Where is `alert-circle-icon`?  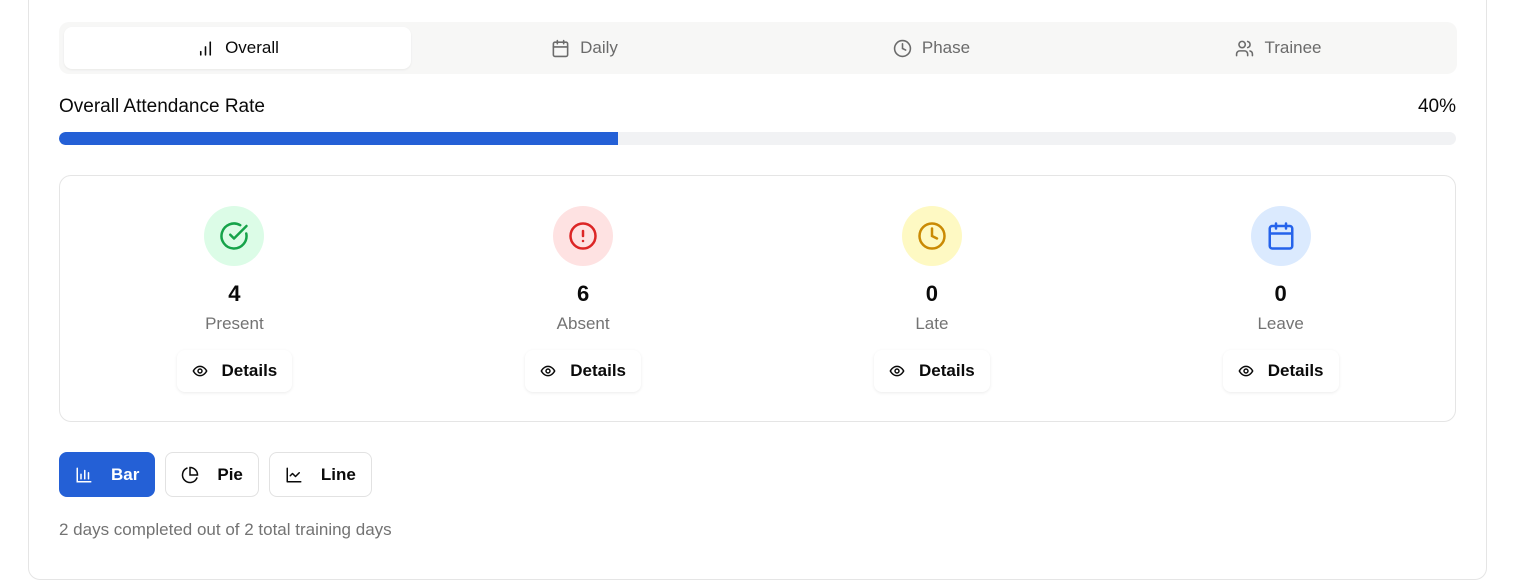 alert-circle-icon is located at coordinates (583, 236).